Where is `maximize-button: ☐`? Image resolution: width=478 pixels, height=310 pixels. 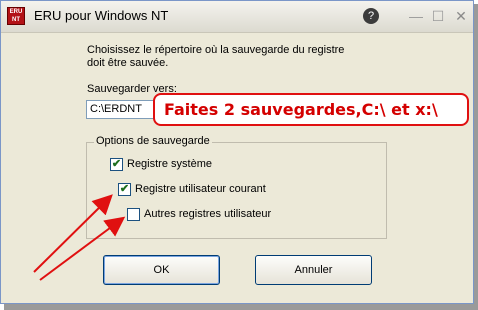
maximize-button: ☐ is located at coordinates (438, 16).